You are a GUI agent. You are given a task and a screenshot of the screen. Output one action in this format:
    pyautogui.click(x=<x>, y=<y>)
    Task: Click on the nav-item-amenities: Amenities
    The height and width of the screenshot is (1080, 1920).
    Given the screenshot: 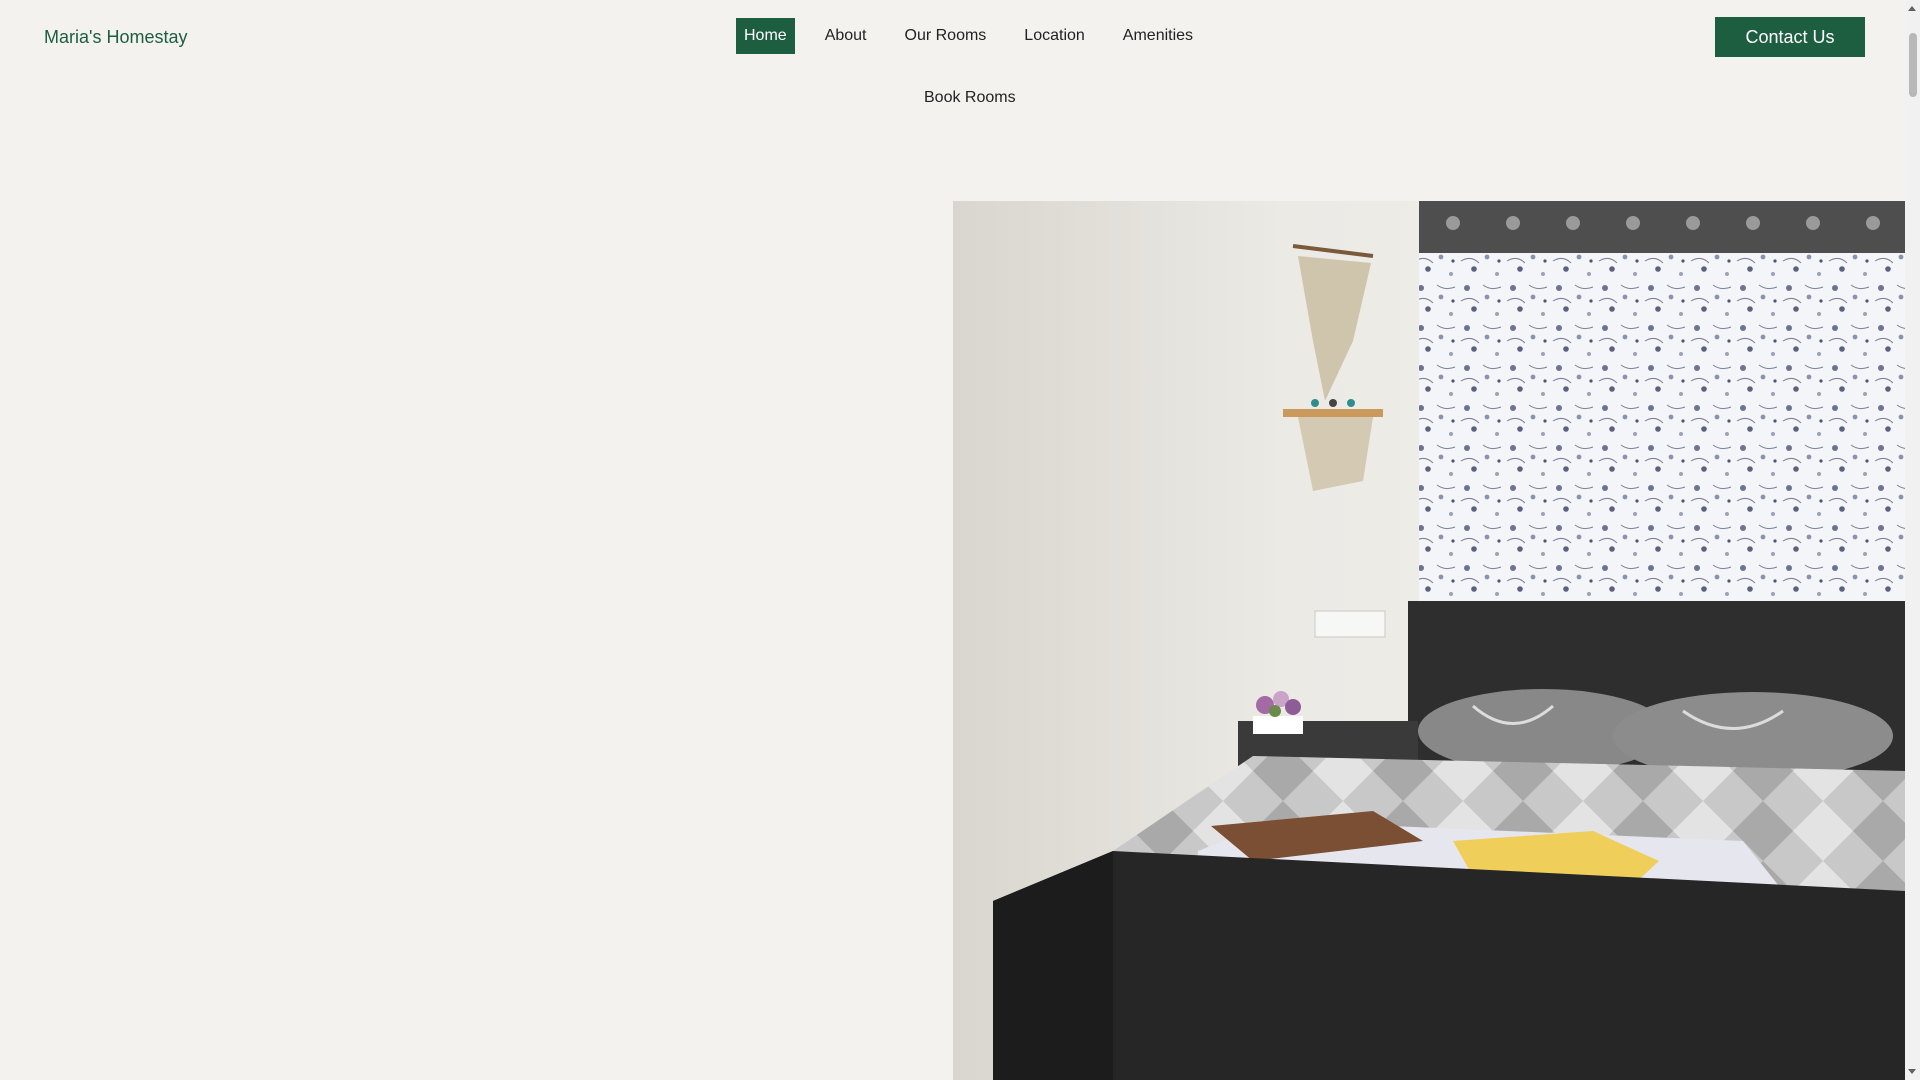 What is the action you would take?
    pyautogui.click(x=1158, y=36)
    